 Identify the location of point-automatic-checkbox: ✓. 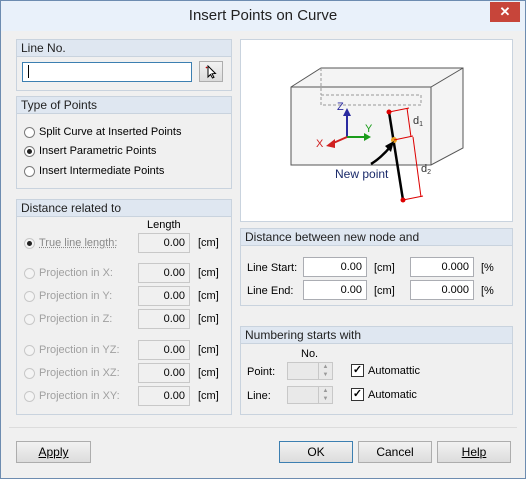
(357, 370).